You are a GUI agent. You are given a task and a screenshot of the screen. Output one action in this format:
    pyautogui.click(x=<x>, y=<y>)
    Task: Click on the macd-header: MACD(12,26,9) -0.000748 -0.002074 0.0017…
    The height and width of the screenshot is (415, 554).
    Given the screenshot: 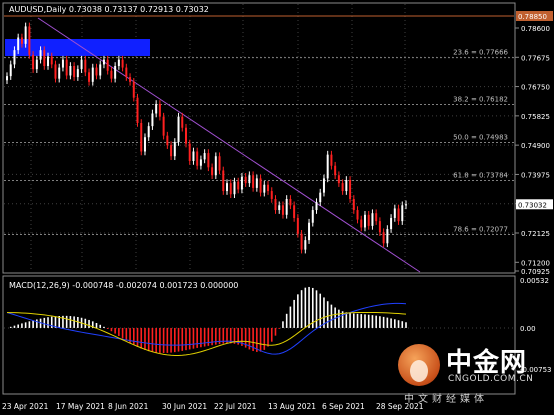 What is the action you would take?
    pyautogui.click(x=123, y=285)
    